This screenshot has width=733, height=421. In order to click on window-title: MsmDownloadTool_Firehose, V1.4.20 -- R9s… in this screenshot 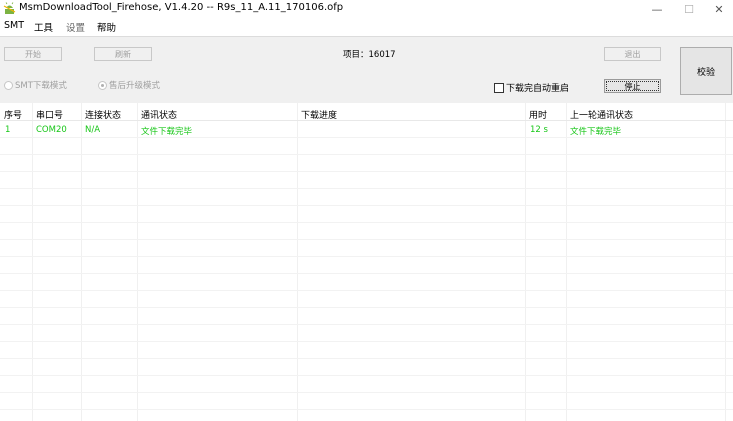, I will do `click(181, 7)`.